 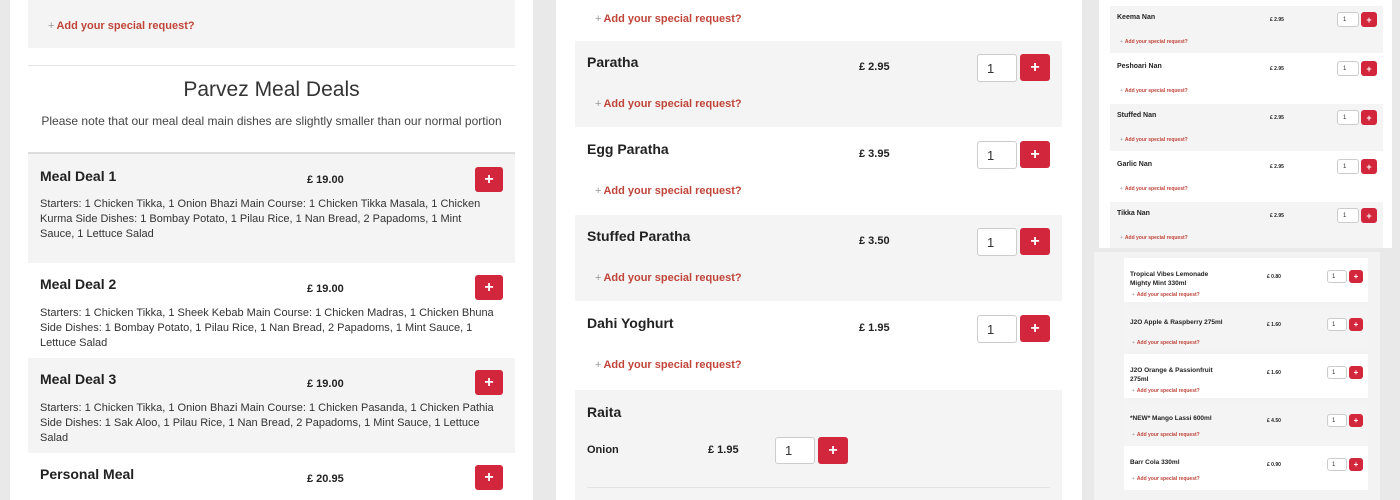 I want to click on option-divider, so click(x=818, y=487).